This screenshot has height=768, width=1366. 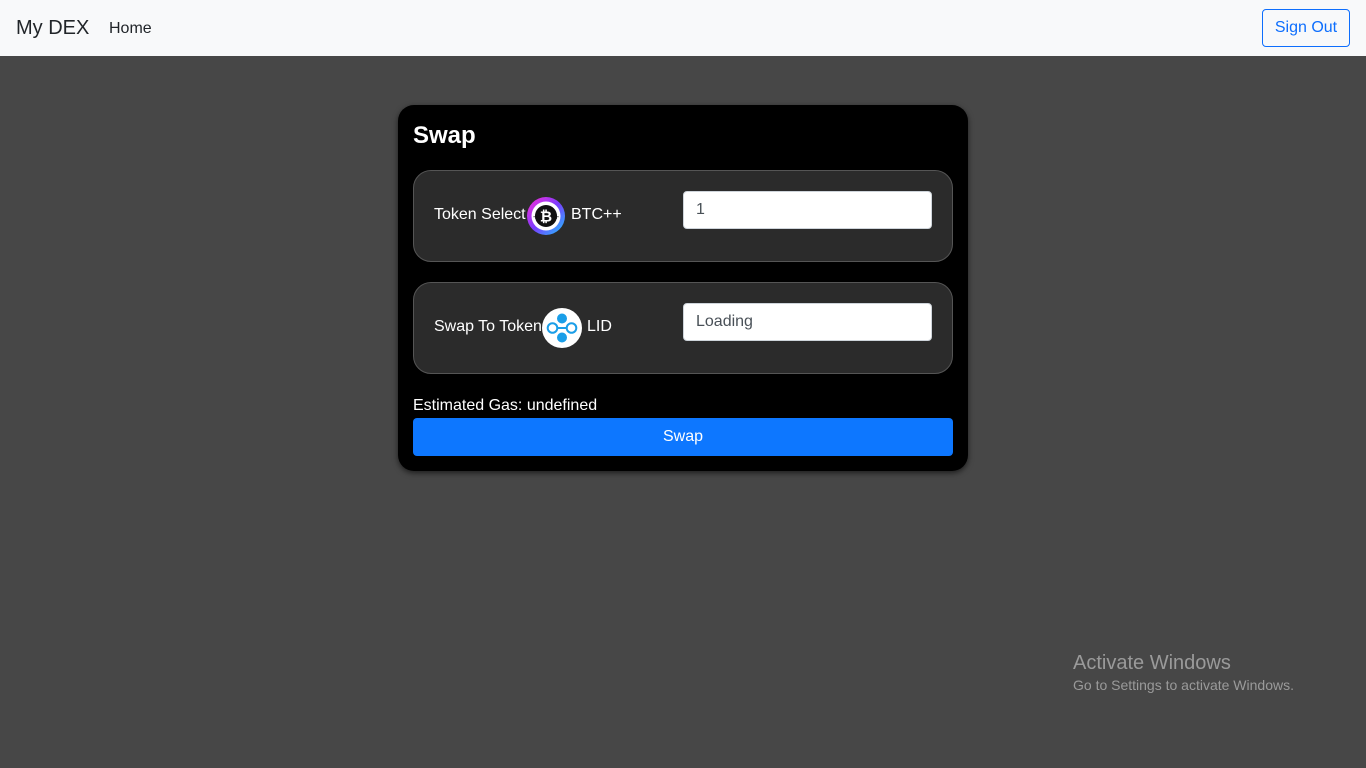 What do you see at coordinates (596, 215) in the screenshot?
I see `from-token-name: BTC++` at bounding box center [596, 215].